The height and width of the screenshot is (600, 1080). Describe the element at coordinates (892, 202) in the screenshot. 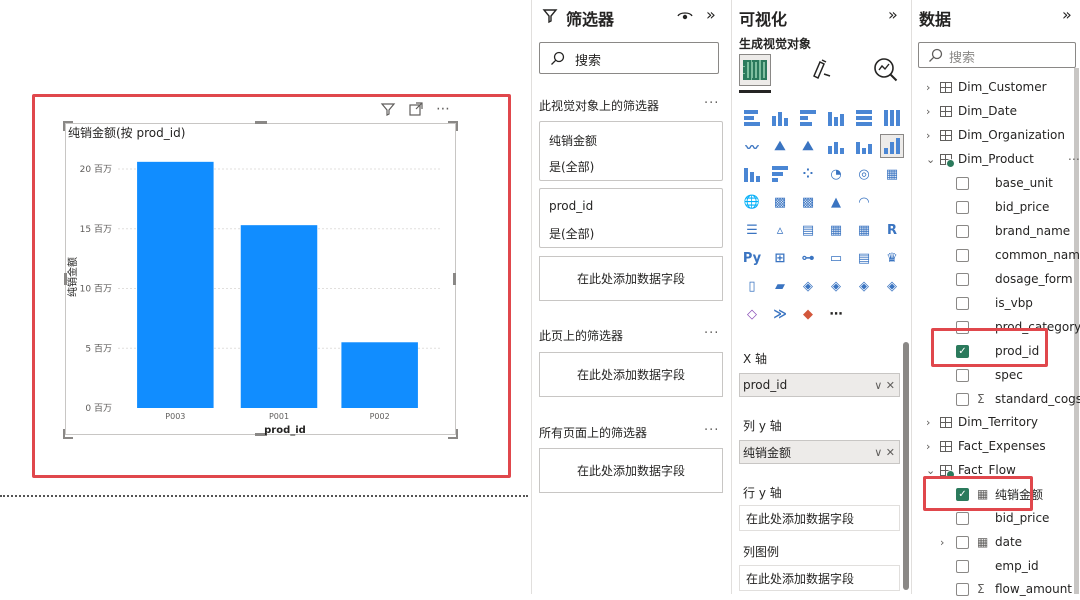

I see `card-icon` at that location.